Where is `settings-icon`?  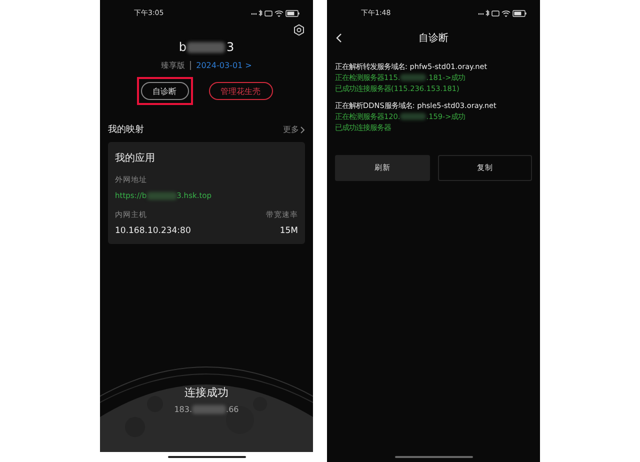
settings-icon is located at coordinates (299, 30).